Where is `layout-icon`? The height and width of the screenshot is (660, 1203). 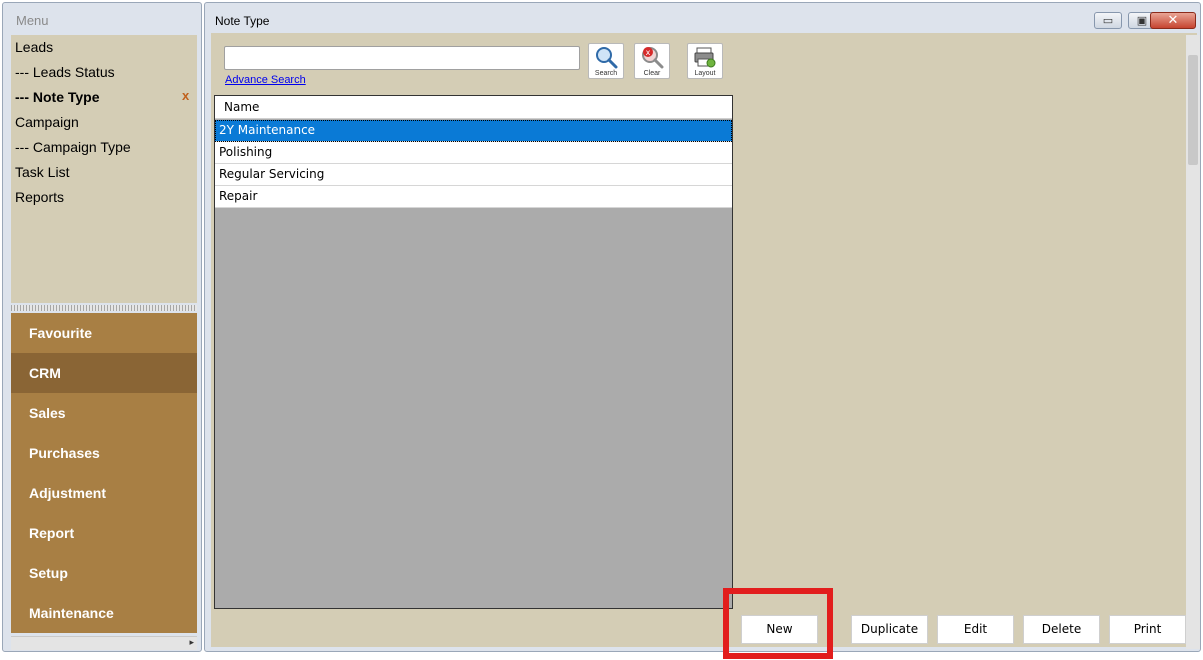 layout-icon is located at coordinates (705, 57).